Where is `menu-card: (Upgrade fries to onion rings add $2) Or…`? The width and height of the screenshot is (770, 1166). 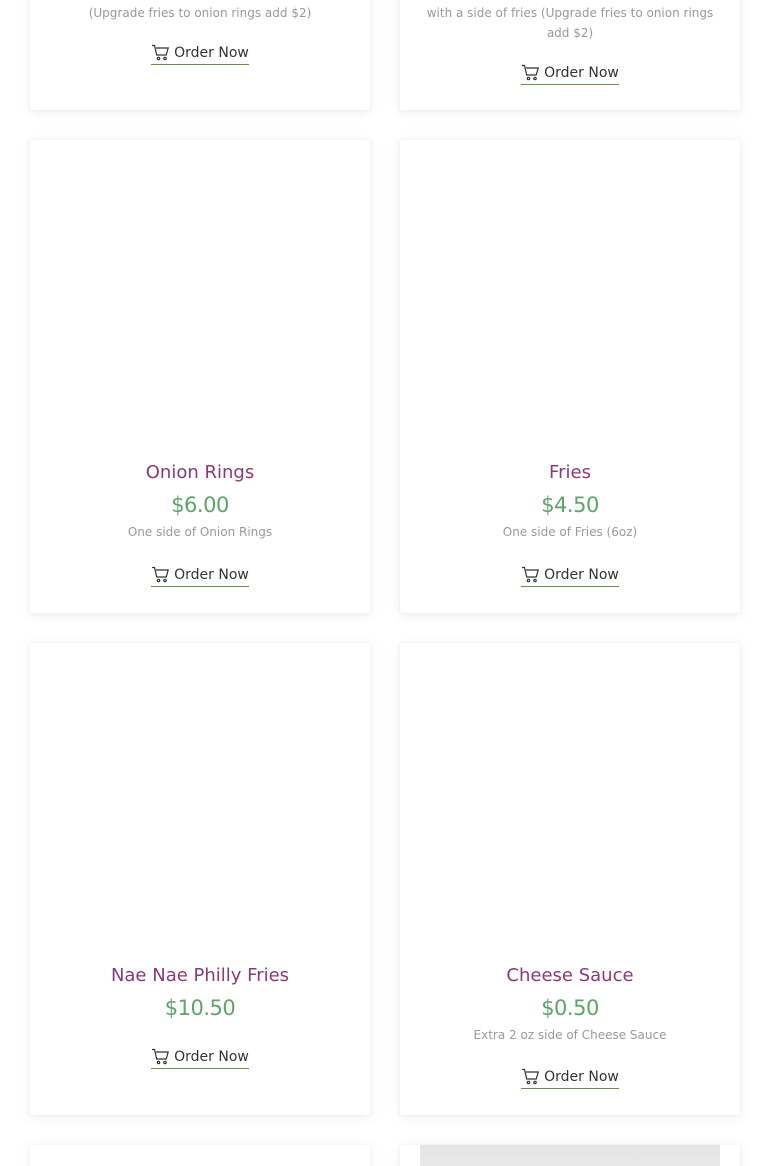
menu-card: (Upgrade fries to onion rings add $2) Or… is located at coordinates (200, 55).